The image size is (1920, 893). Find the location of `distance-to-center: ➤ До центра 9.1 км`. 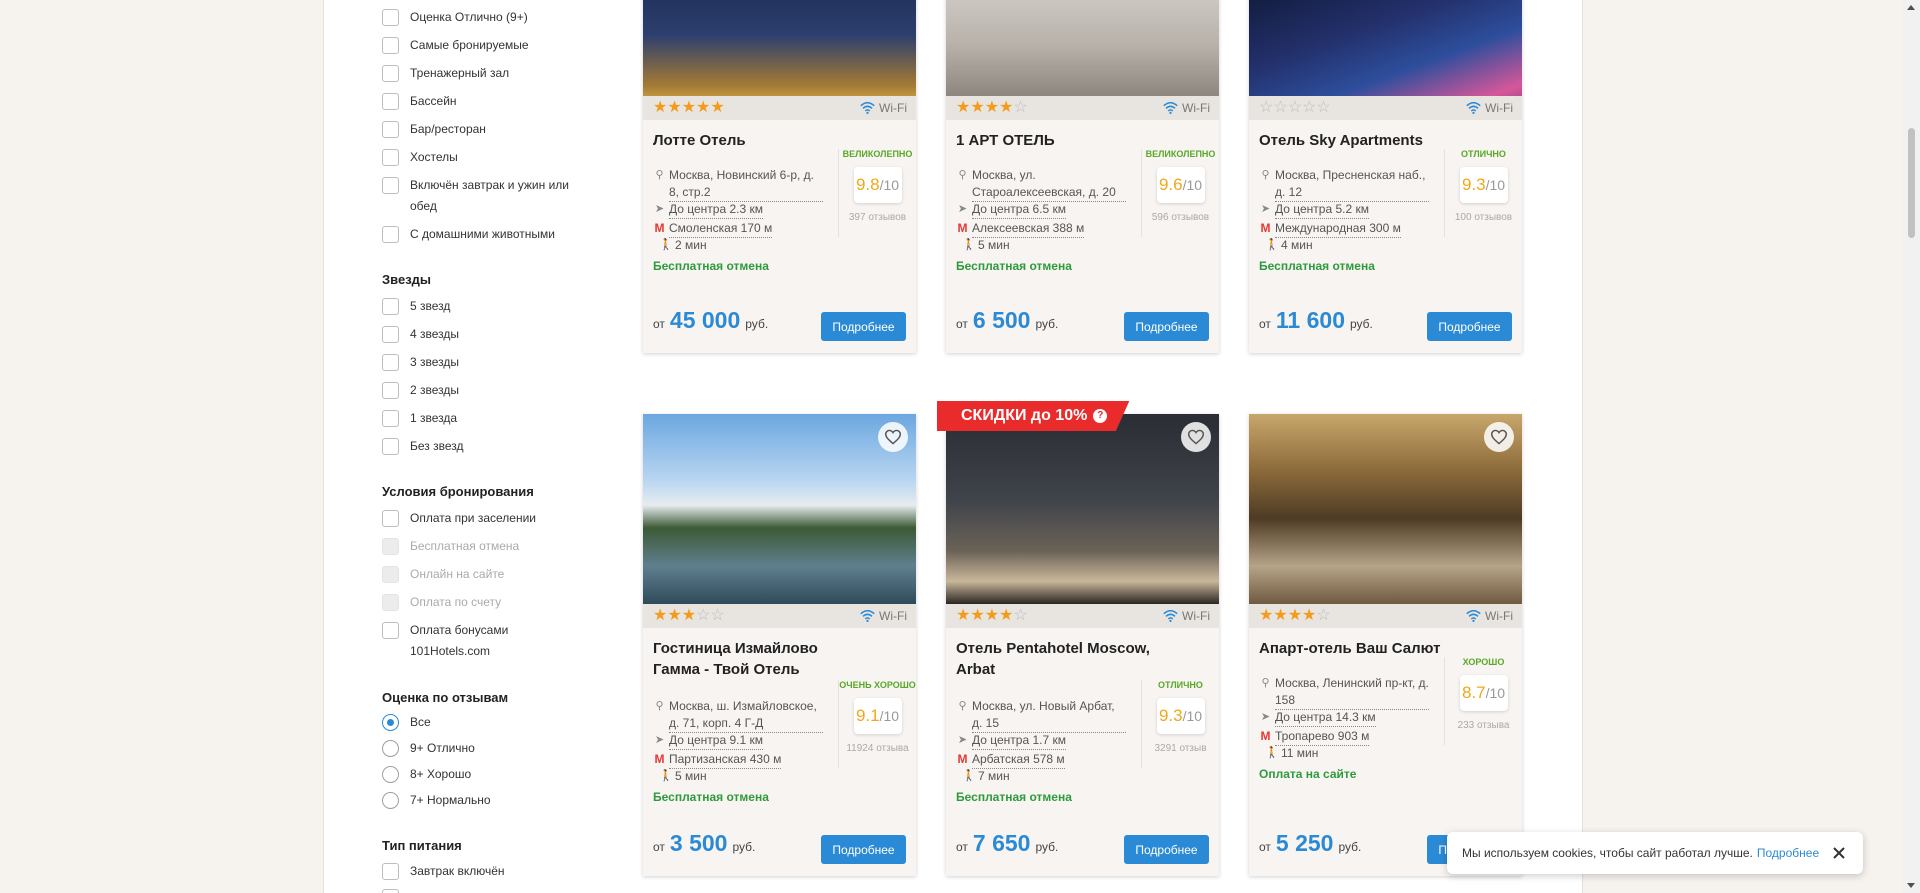

distance-to-center: ➤ До центра 9.1 км is located at coordinates (738, 741).